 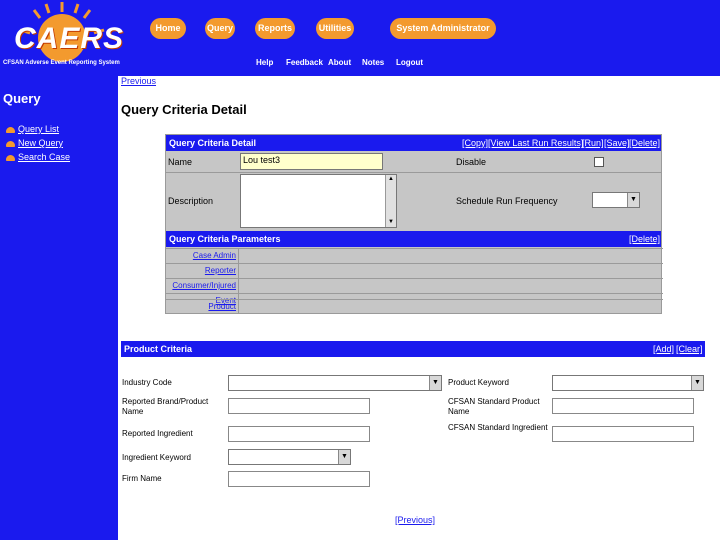 I want to click on view-last-run-results-link: [View Last Run Results], so click(x=535, y=143).